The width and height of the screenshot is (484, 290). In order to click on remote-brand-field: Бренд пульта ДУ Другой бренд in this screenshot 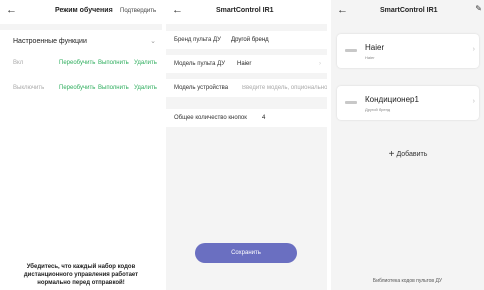, I will do `click(246, 40)`.